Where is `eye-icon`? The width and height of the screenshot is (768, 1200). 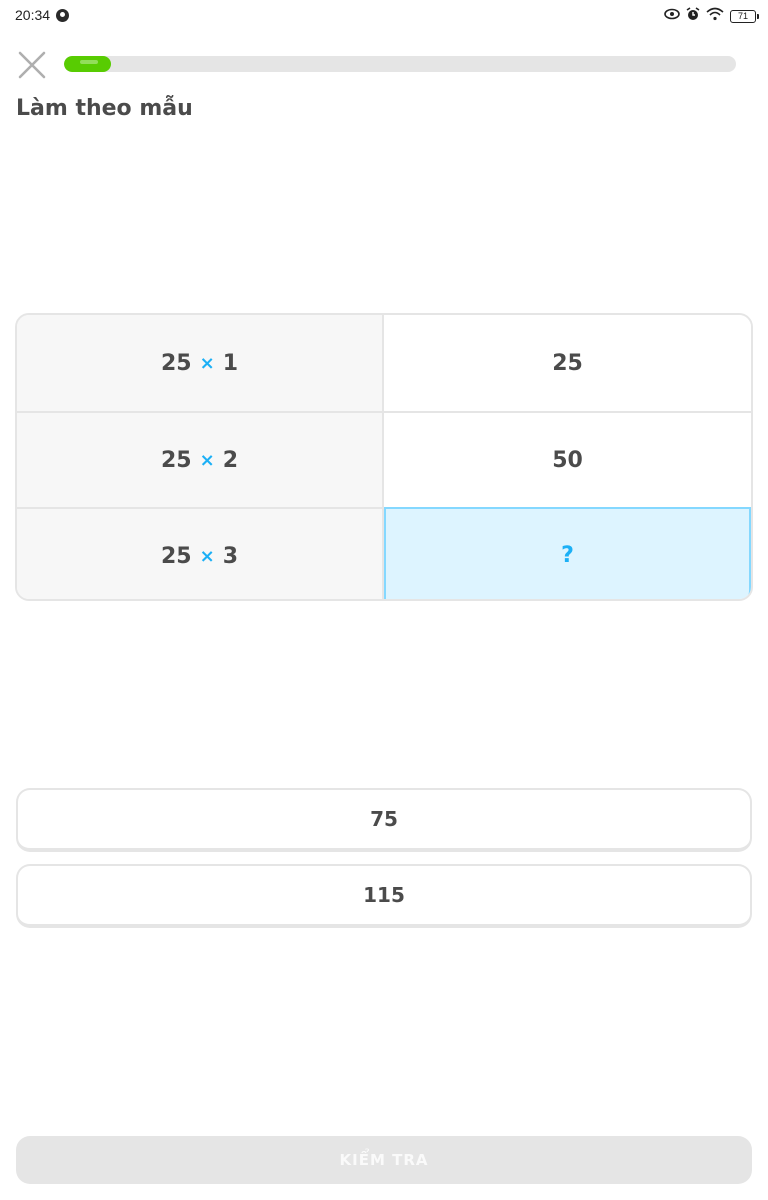 eye-icon is located at coordinates (672, 16).